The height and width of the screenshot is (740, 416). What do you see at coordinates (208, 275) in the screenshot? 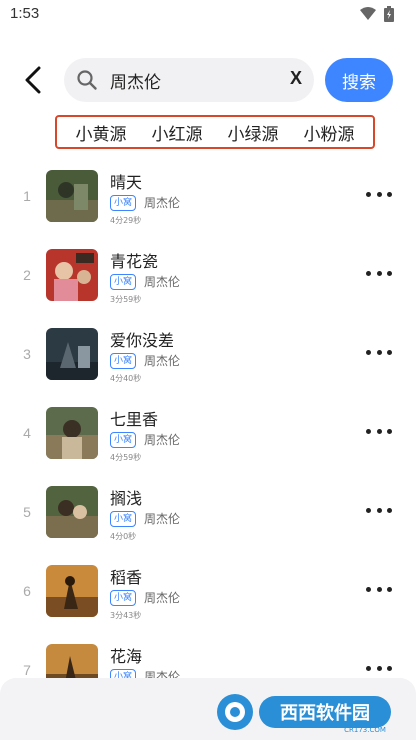
I see `song-row: 2 青花瓷 小窝 周杰伦 3分59秒` at bounding box center [208, 275].